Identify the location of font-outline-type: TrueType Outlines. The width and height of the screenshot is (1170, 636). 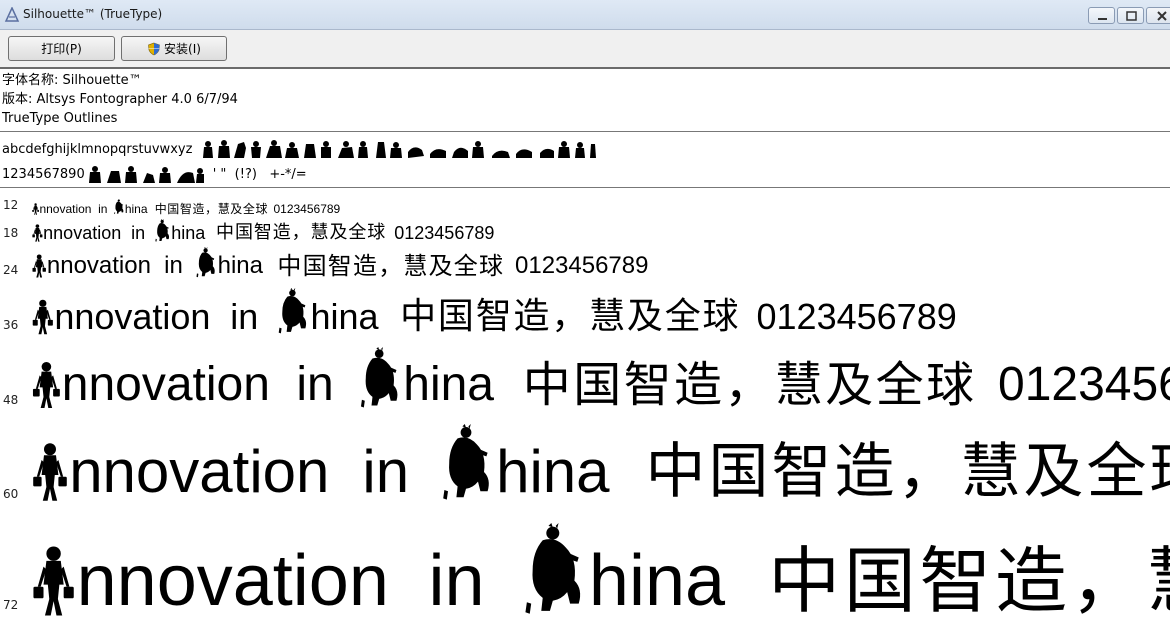
(60, 118).